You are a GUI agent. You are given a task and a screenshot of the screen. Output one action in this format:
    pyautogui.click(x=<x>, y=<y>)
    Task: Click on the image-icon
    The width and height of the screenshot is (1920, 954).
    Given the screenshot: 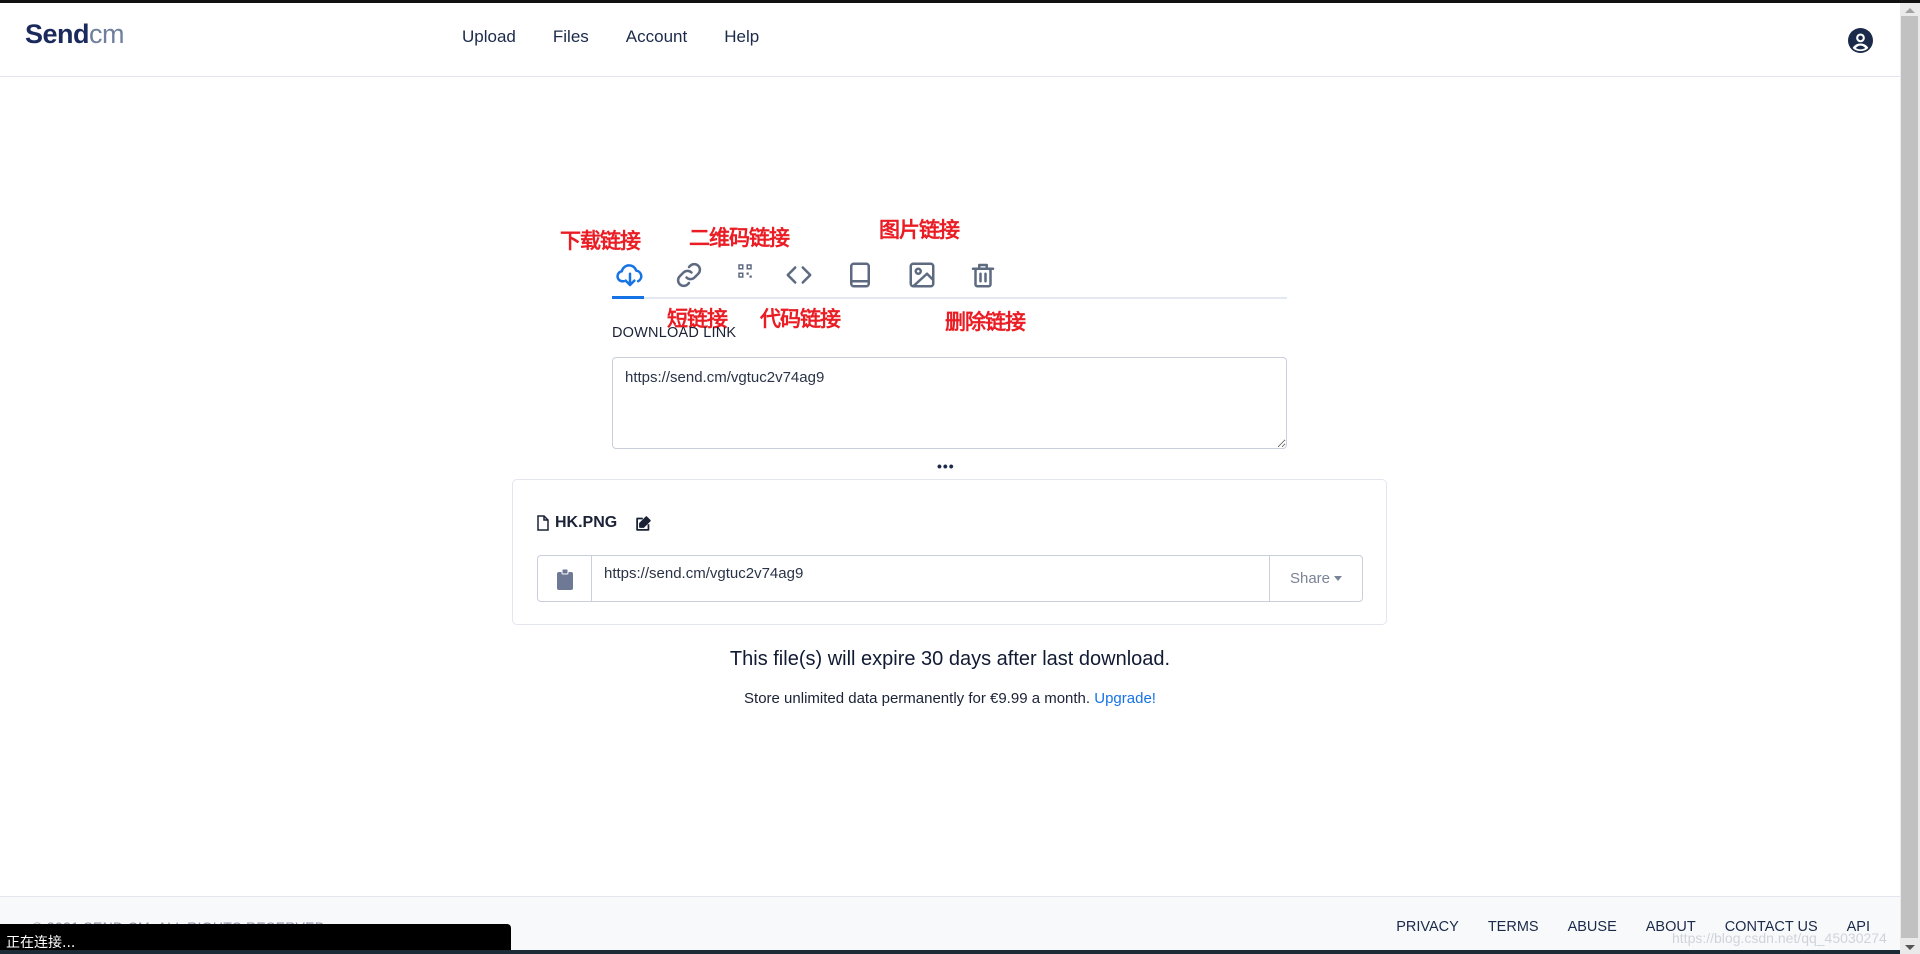 What is the action you would take?
    pyautogui.click(x=922, y=275)
    